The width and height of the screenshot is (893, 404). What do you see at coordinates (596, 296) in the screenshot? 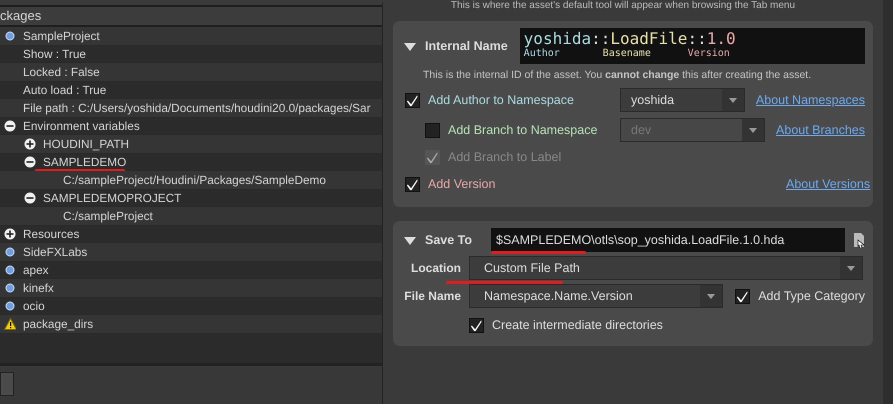
I see `dropdown: Namespace.Name.Version` at bounding box center [596, 296].